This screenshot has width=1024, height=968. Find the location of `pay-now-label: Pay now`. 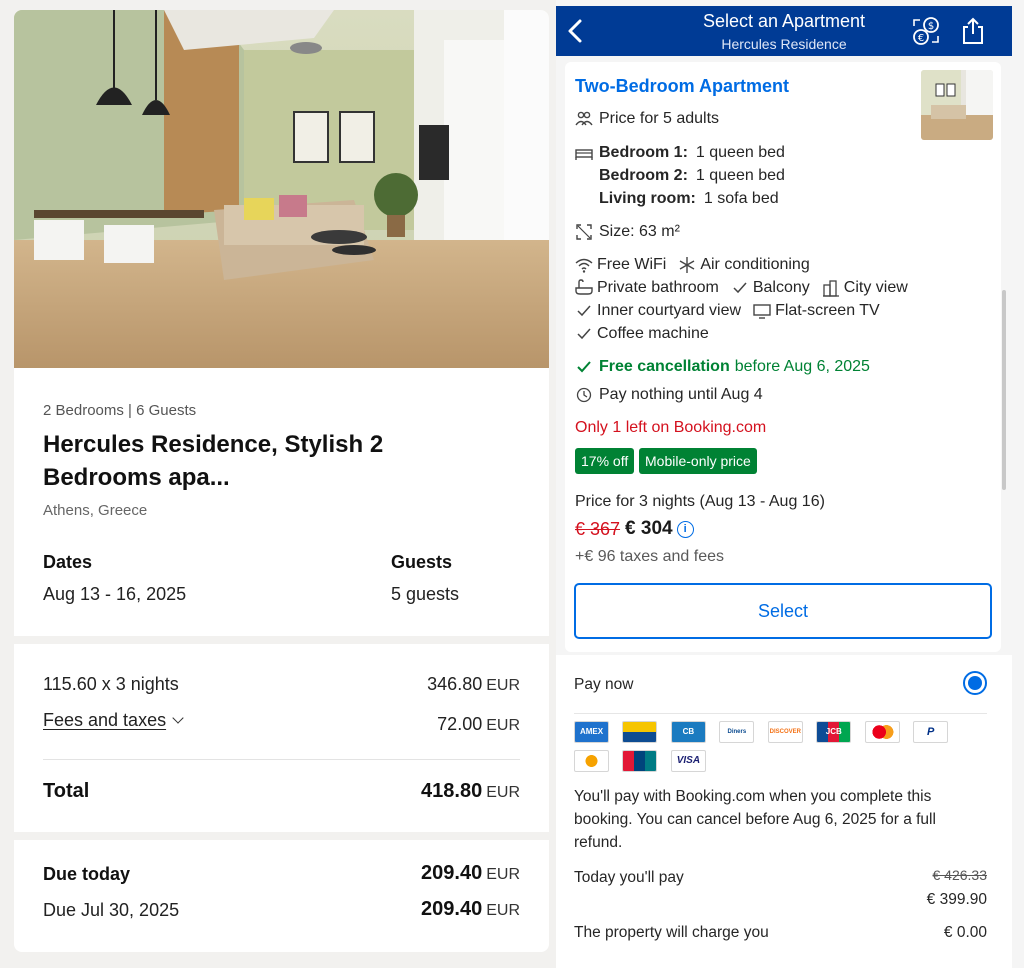

pay-now-label: Pay now is located at coordinates (604, 684).